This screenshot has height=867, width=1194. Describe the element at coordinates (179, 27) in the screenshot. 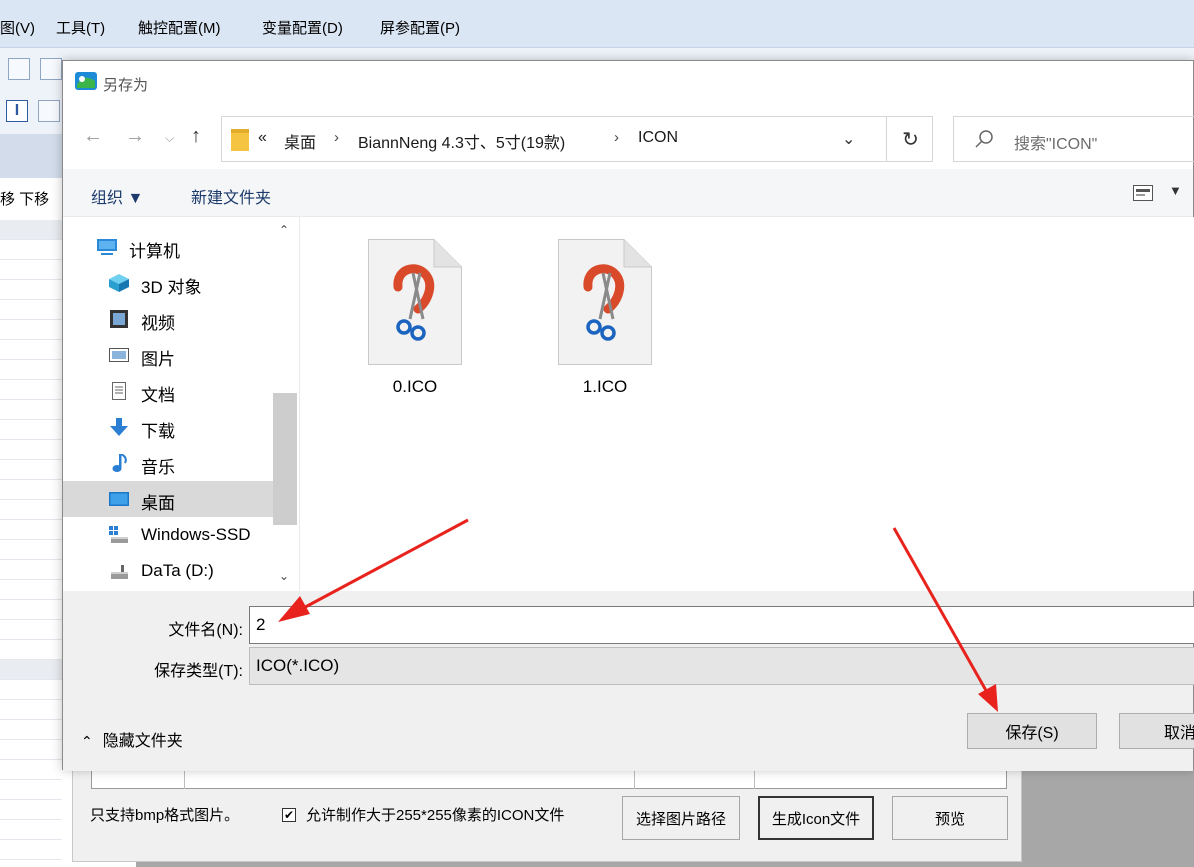

I see `menu-touch-config: 触控配置(M)` at that location.